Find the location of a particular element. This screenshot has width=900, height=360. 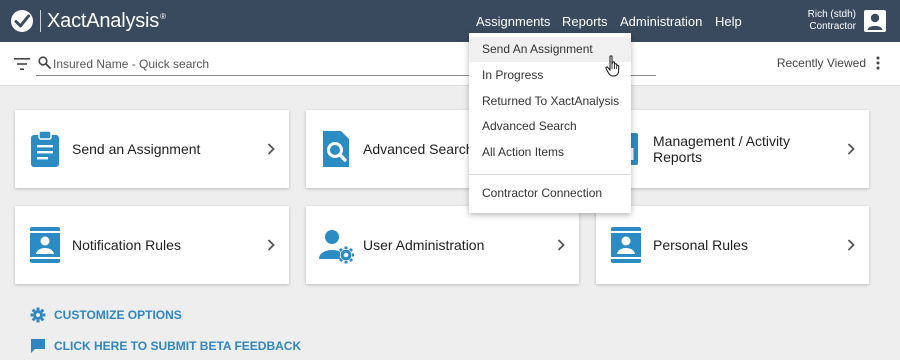

customize-options-link: CUSTOMIZE OPTIONS is located at coordinates (106, 315).